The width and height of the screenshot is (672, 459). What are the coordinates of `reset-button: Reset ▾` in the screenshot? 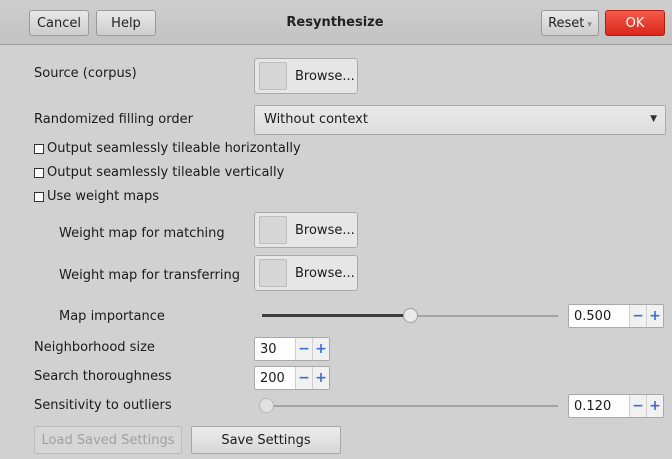 It's located at (570, 23).